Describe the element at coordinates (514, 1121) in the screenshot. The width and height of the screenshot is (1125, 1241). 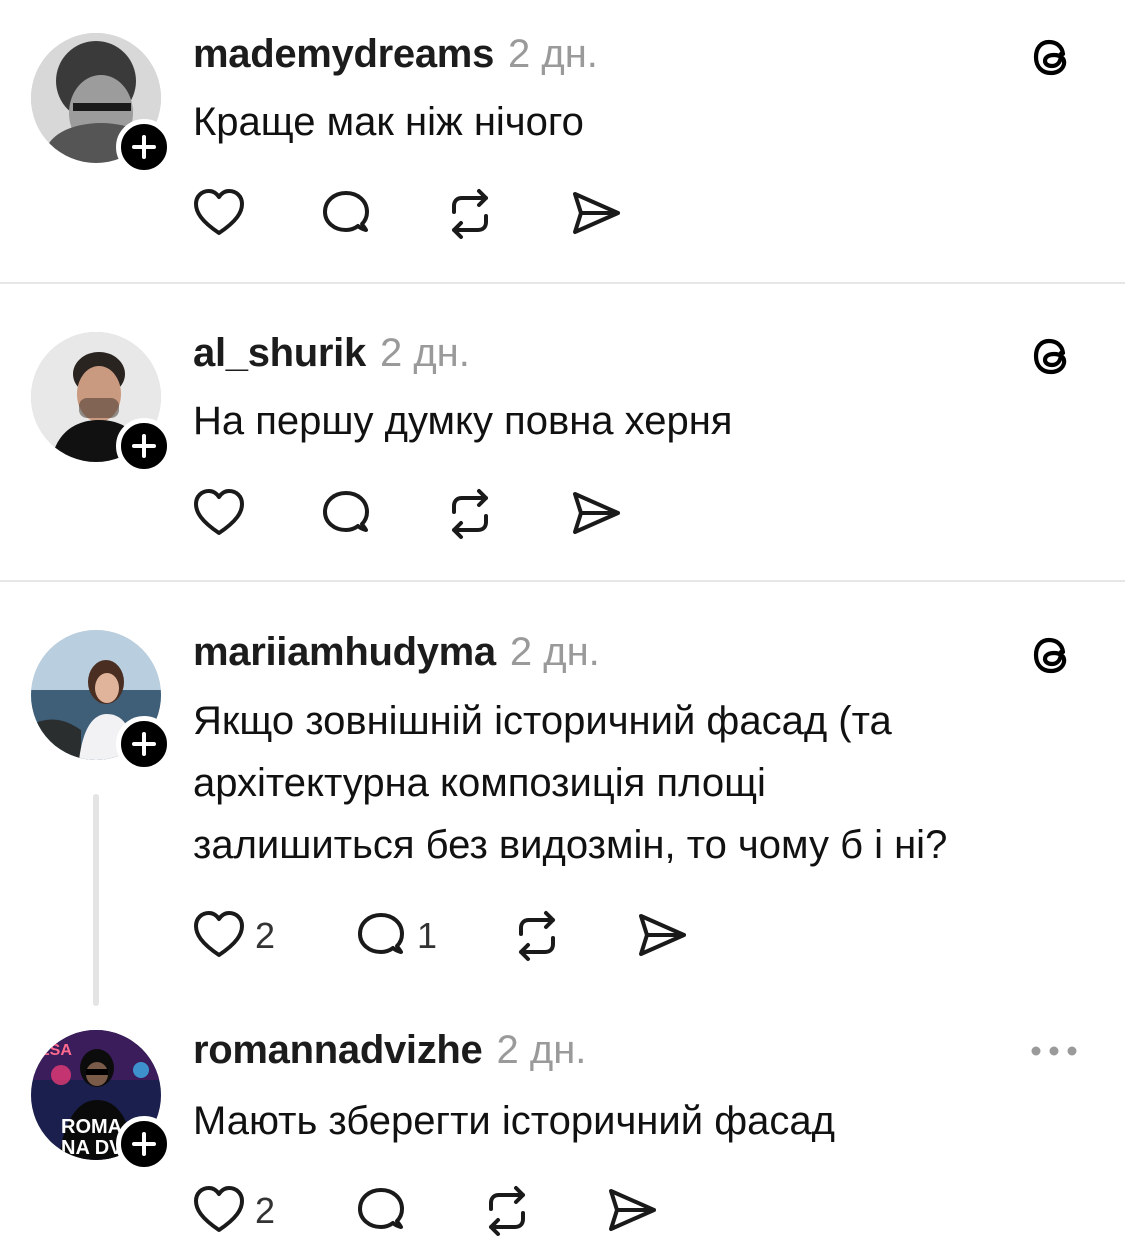
I see `post-text: Мають зберегти історичний фасад` at that location.